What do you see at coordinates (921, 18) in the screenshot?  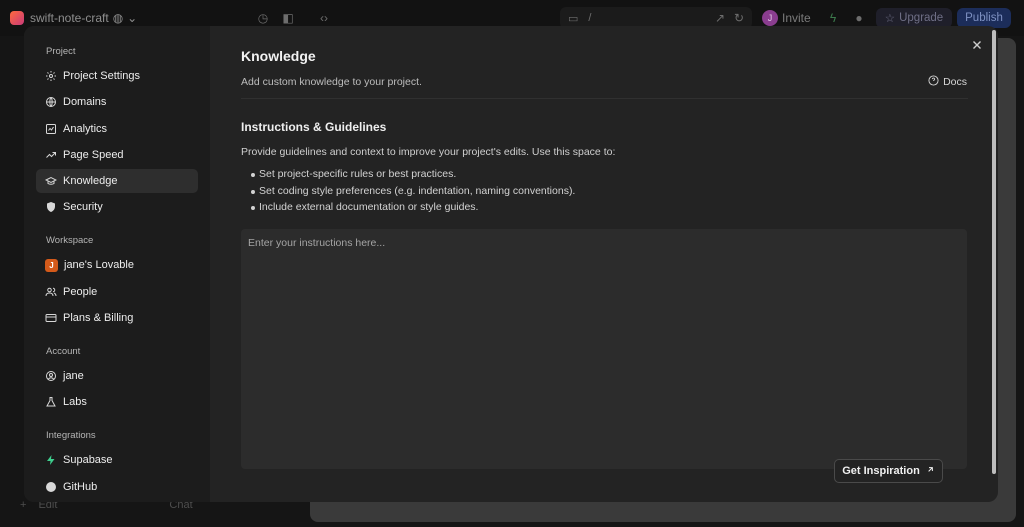 I see `upgrade-label: Upgrade` at bounding box center [921, 18].